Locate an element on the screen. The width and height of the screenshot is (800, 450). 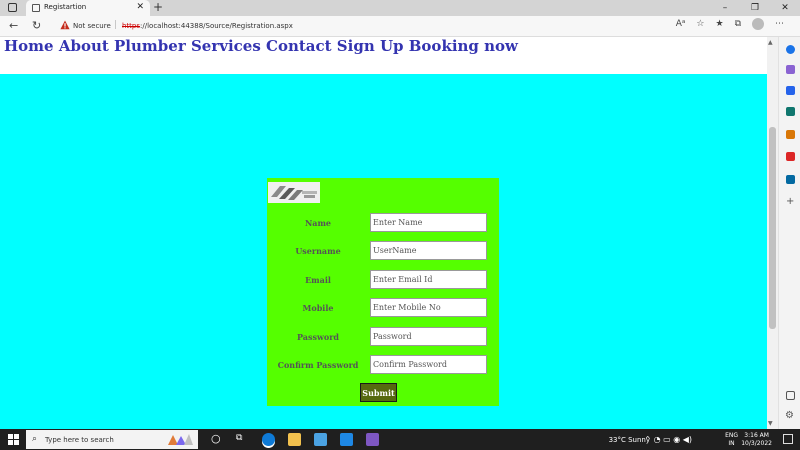
split-view-icon is located at coordinates (790, 395).